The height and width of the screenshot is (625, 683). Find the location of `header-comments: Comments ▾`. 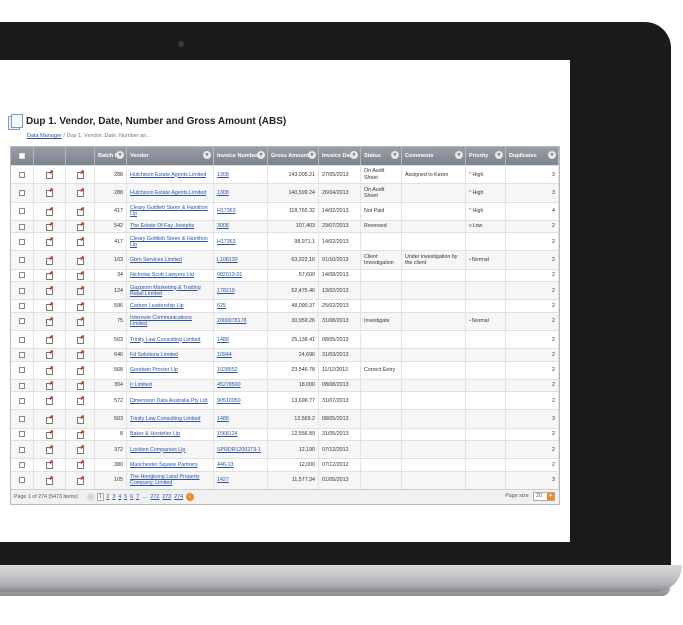

header-comments: Comments ▾ is located at coordinates (434, 156).